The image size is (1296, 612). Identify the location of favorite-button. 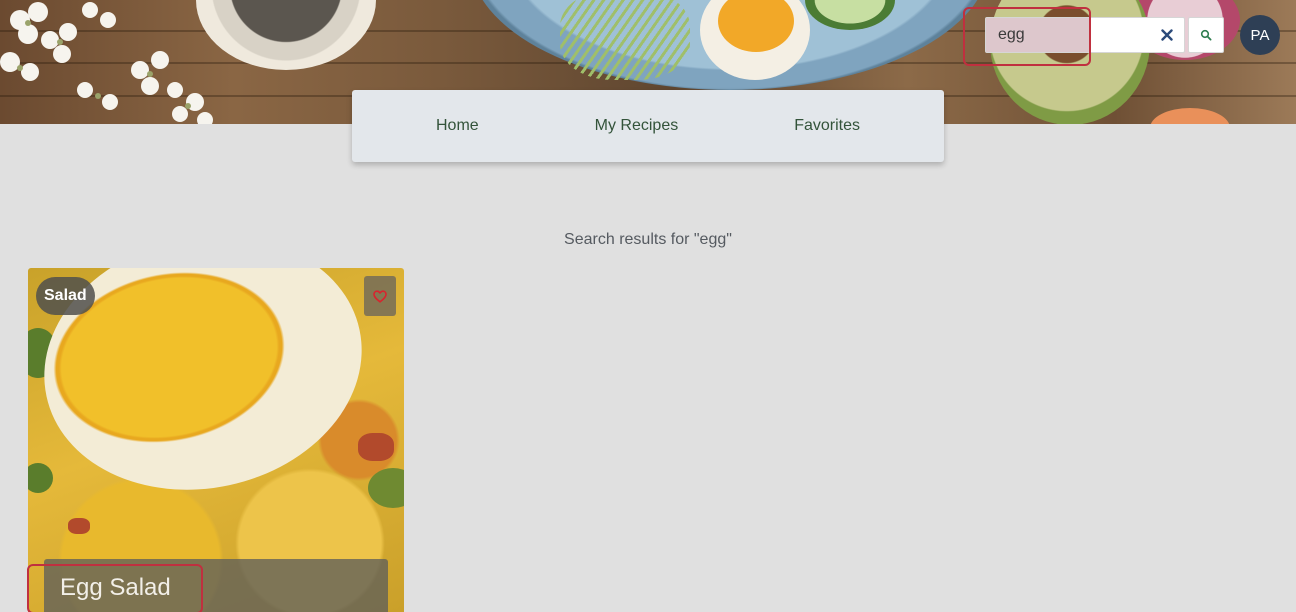
(380, 296).